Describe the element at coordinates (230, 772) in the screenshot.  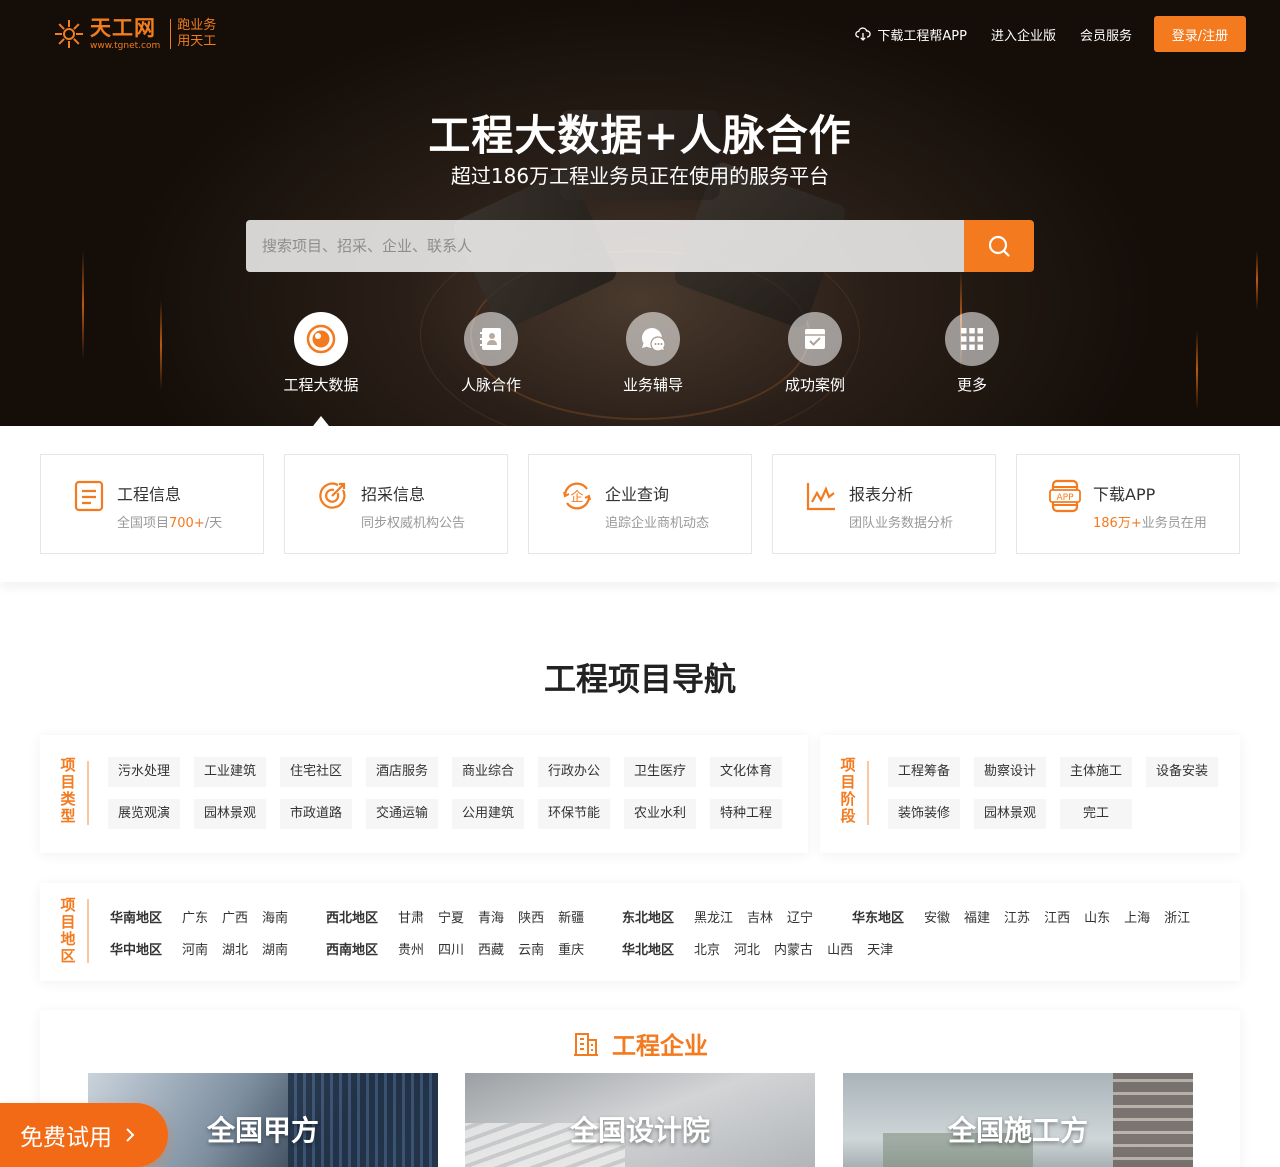
I see `nav-tag: 工业建筑` at that location.